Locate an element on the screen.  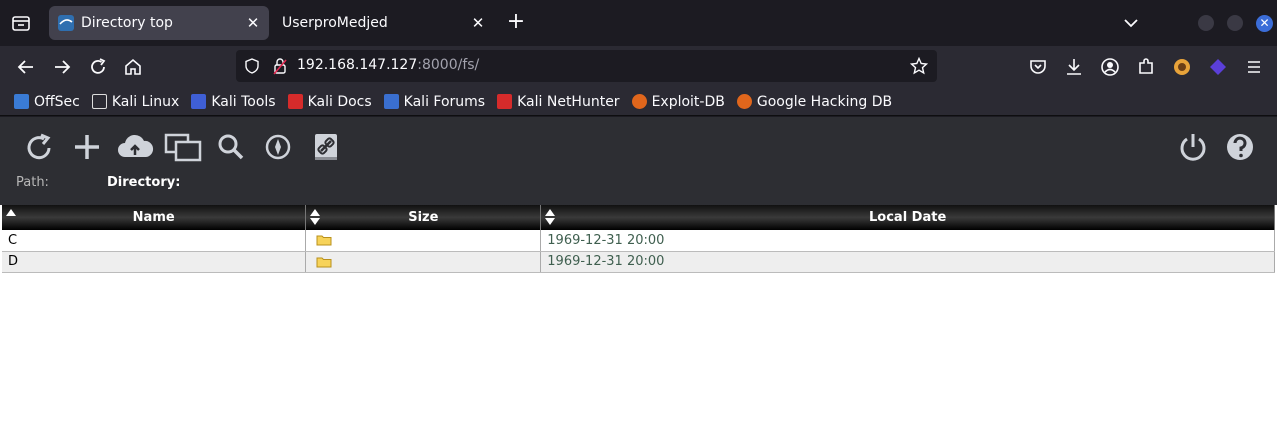
window-close-button: ✕ is located at coordinates (1264, 23).